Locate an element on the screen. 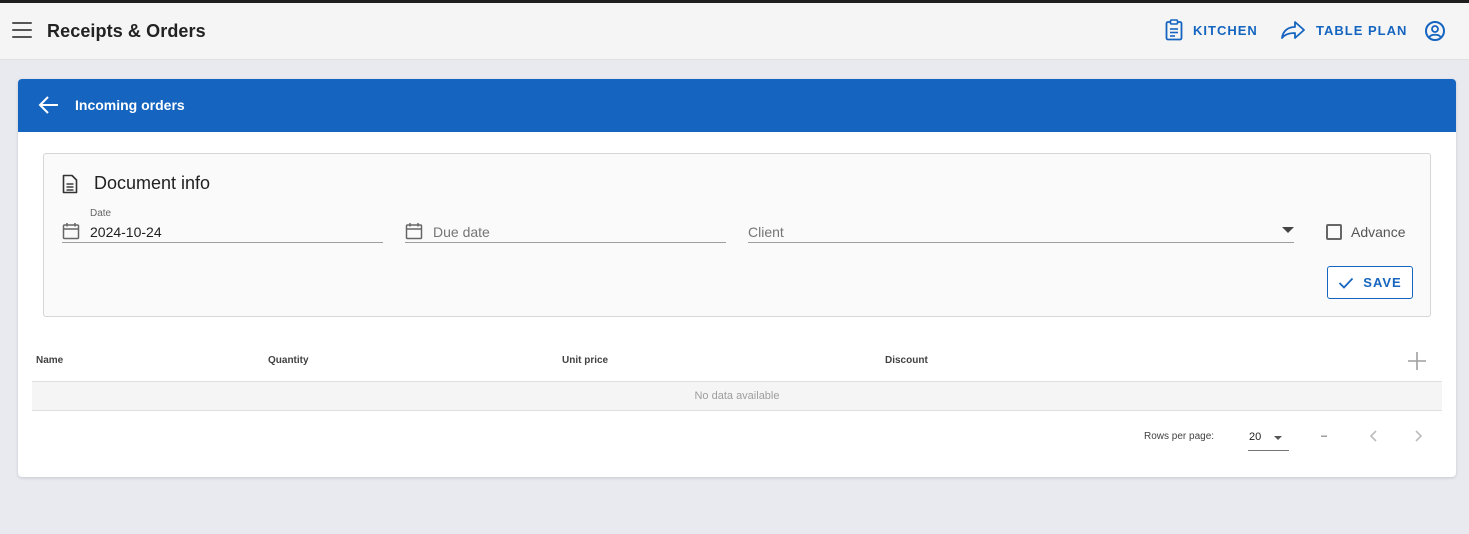  back-arrow-icon is located at coordinates (49, 107).